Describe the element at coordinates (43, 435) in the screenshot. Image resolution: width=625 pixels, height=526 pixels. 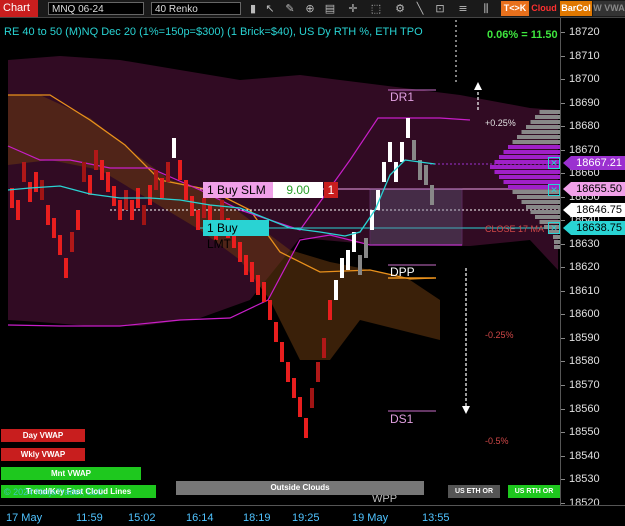
I see `day-vwap-button: Day VWAP` at that location.